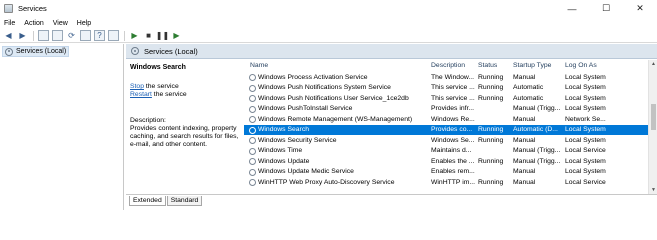  I want to click on service-name: Windows Security Service, so click(297, 140).